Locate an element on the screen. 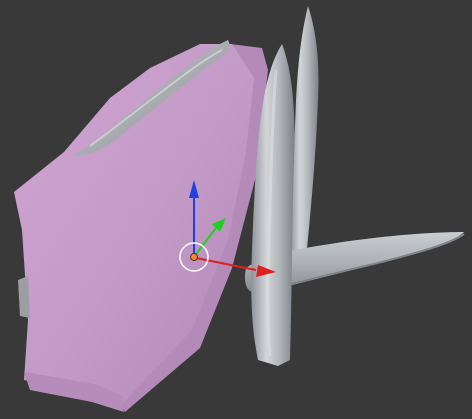 Image resolution: width=472 pixels, height=419 pixels. pivot-point-icon is located at coordinates (194, 257).